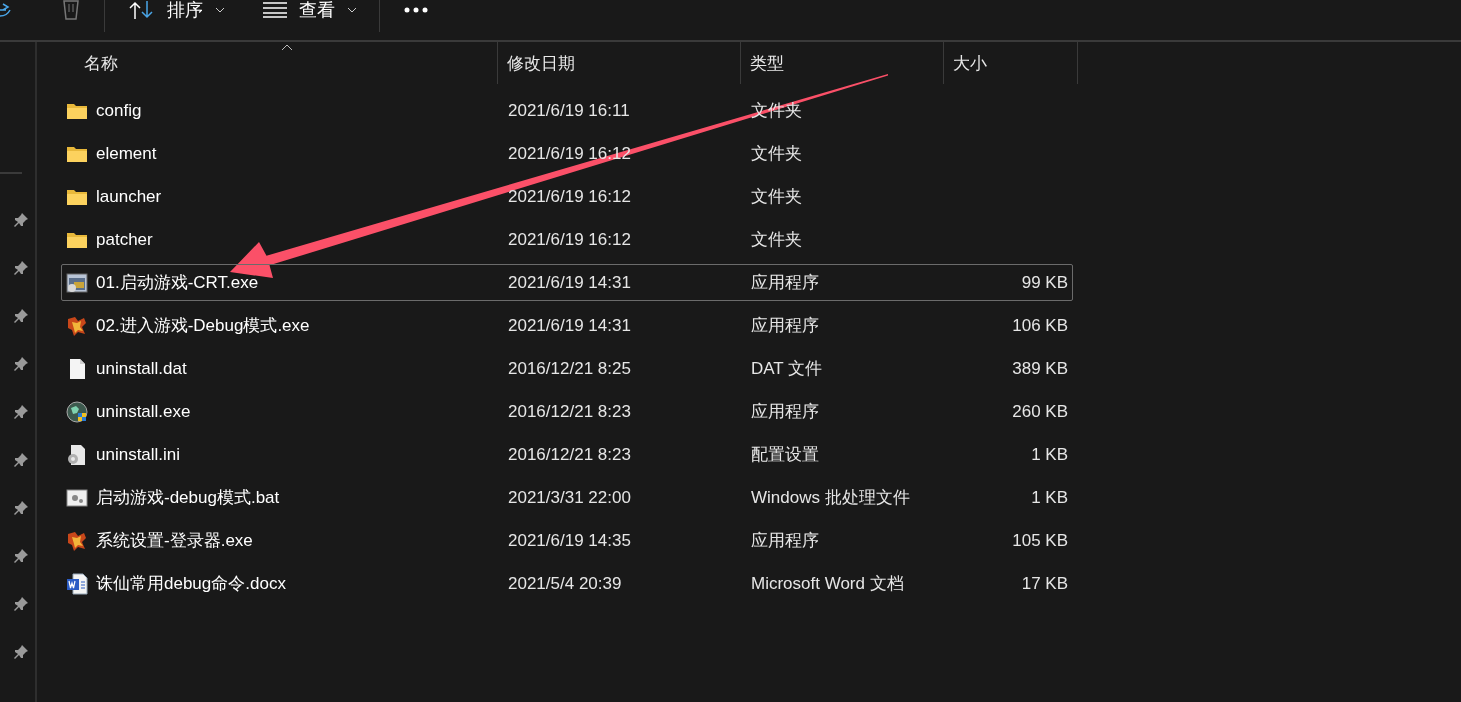  Describe the element at coordinates (569, 497) in the screenshot. I see `modified-date: 2021/3/31 22:00` at that location.